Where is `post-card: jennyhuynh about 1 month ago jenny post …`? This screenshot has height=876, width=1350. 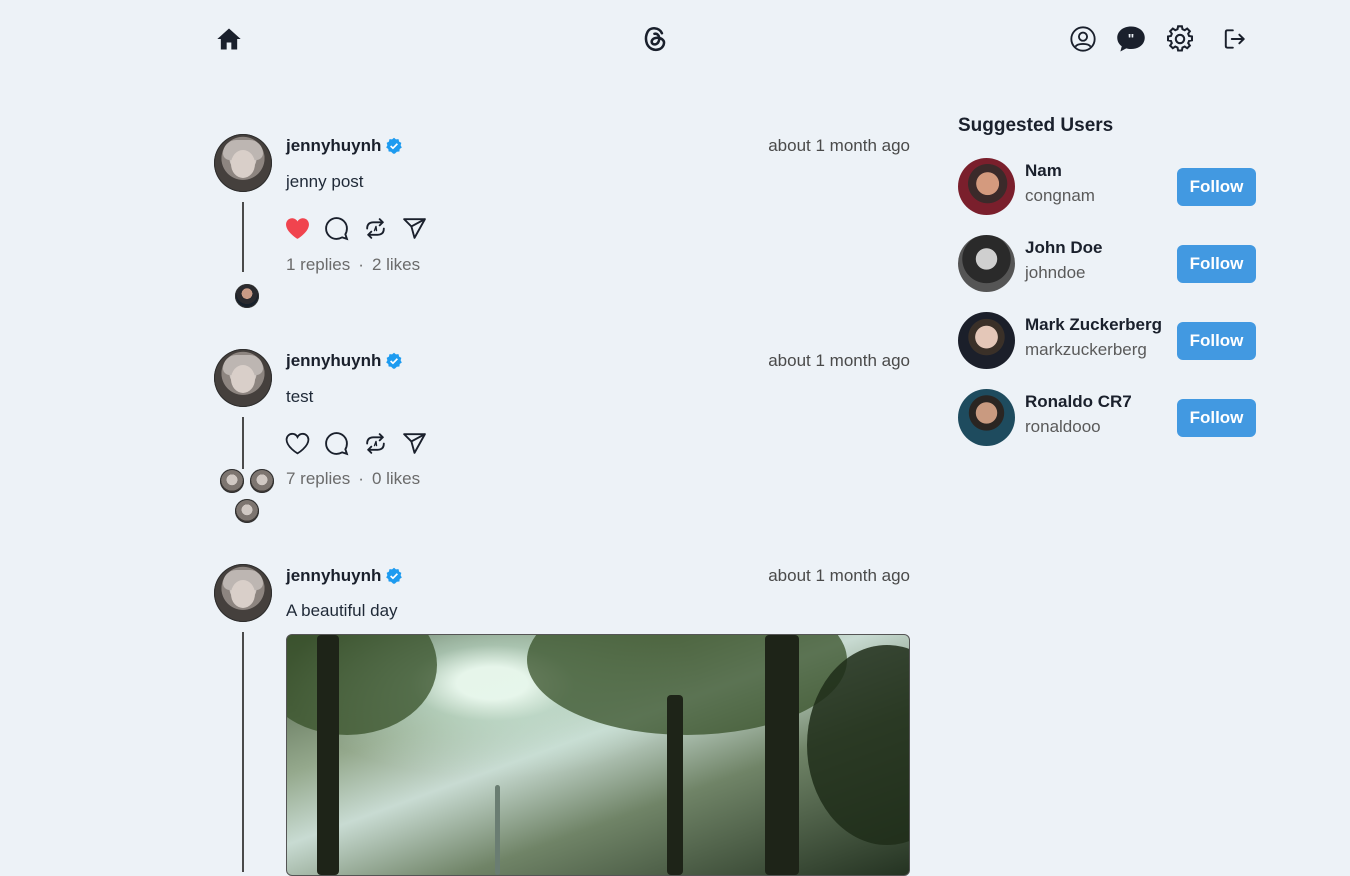 post-card: jennyhuynh about 1 month ago jenny post … is located at coordinates (562, 224).